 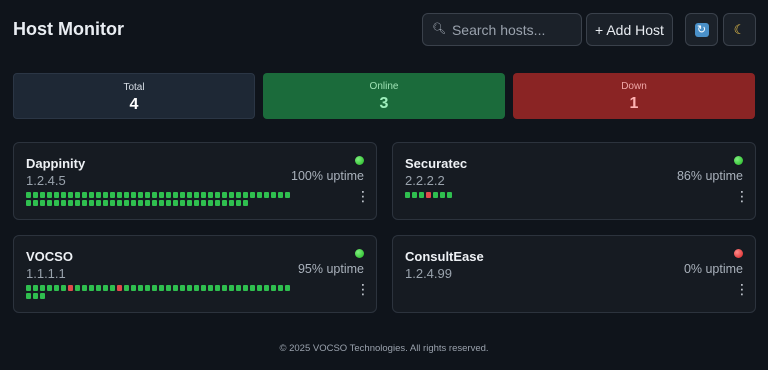 I want to click on refresh-button: ↻, so click(x=701, y=29).